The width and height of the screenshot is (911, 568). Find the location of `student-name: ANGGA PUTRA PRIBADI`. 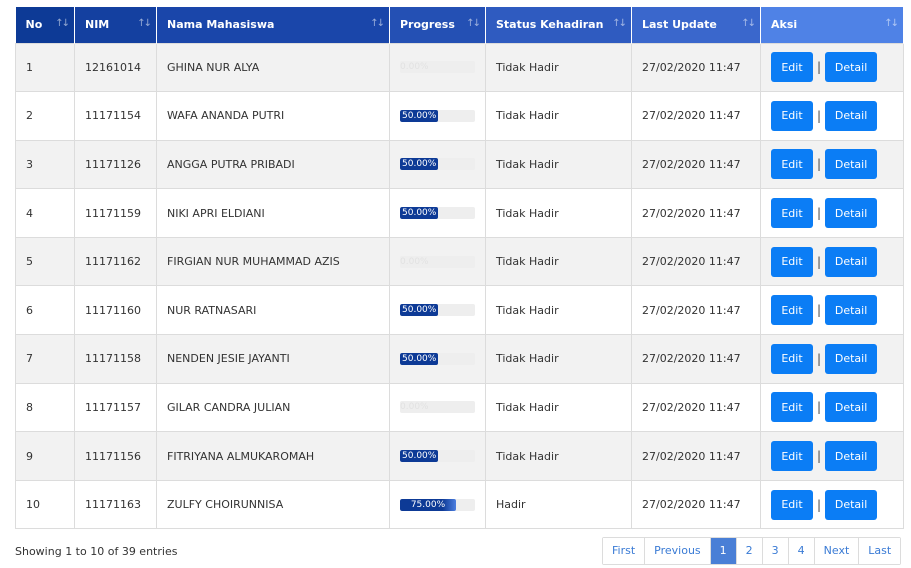

student-name: ANGGA PUTRA PRIBADI is located at coordinates (273, 164).